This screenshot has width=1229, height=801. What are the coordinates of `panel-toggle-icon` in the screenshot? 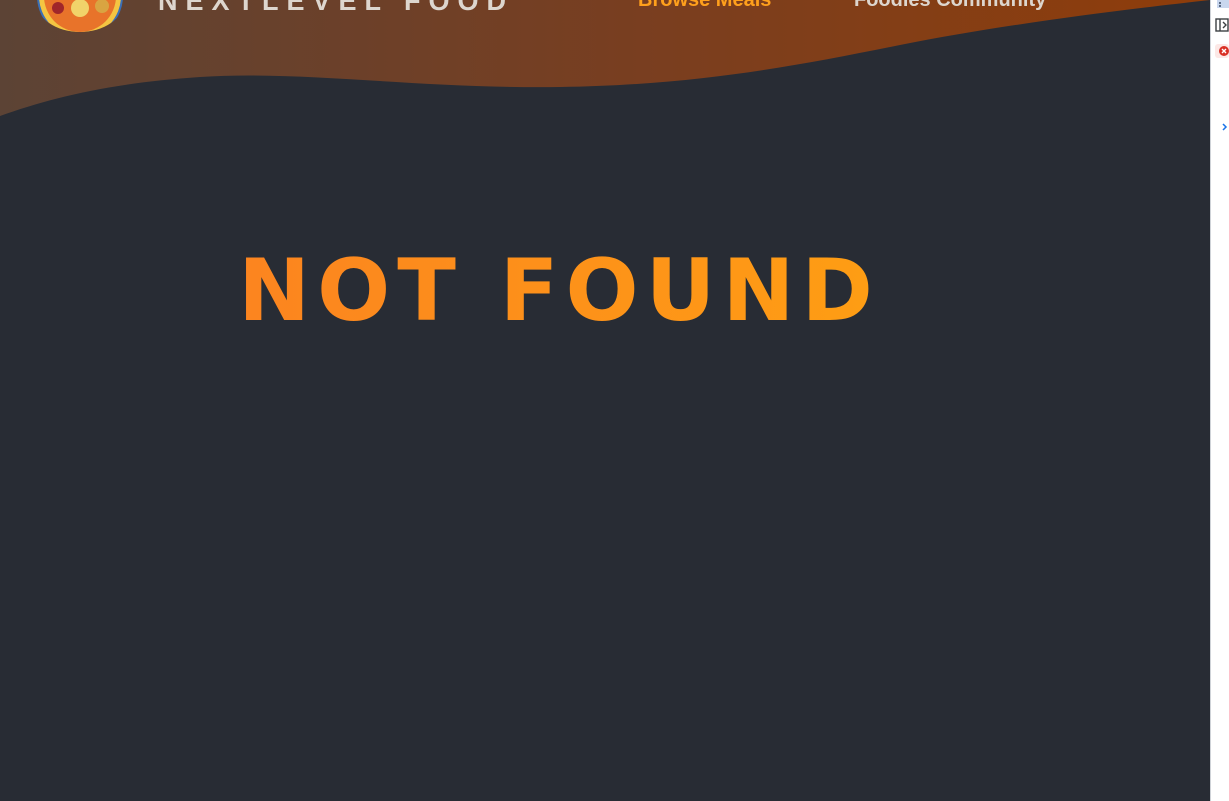 It's located at (1222, 25).